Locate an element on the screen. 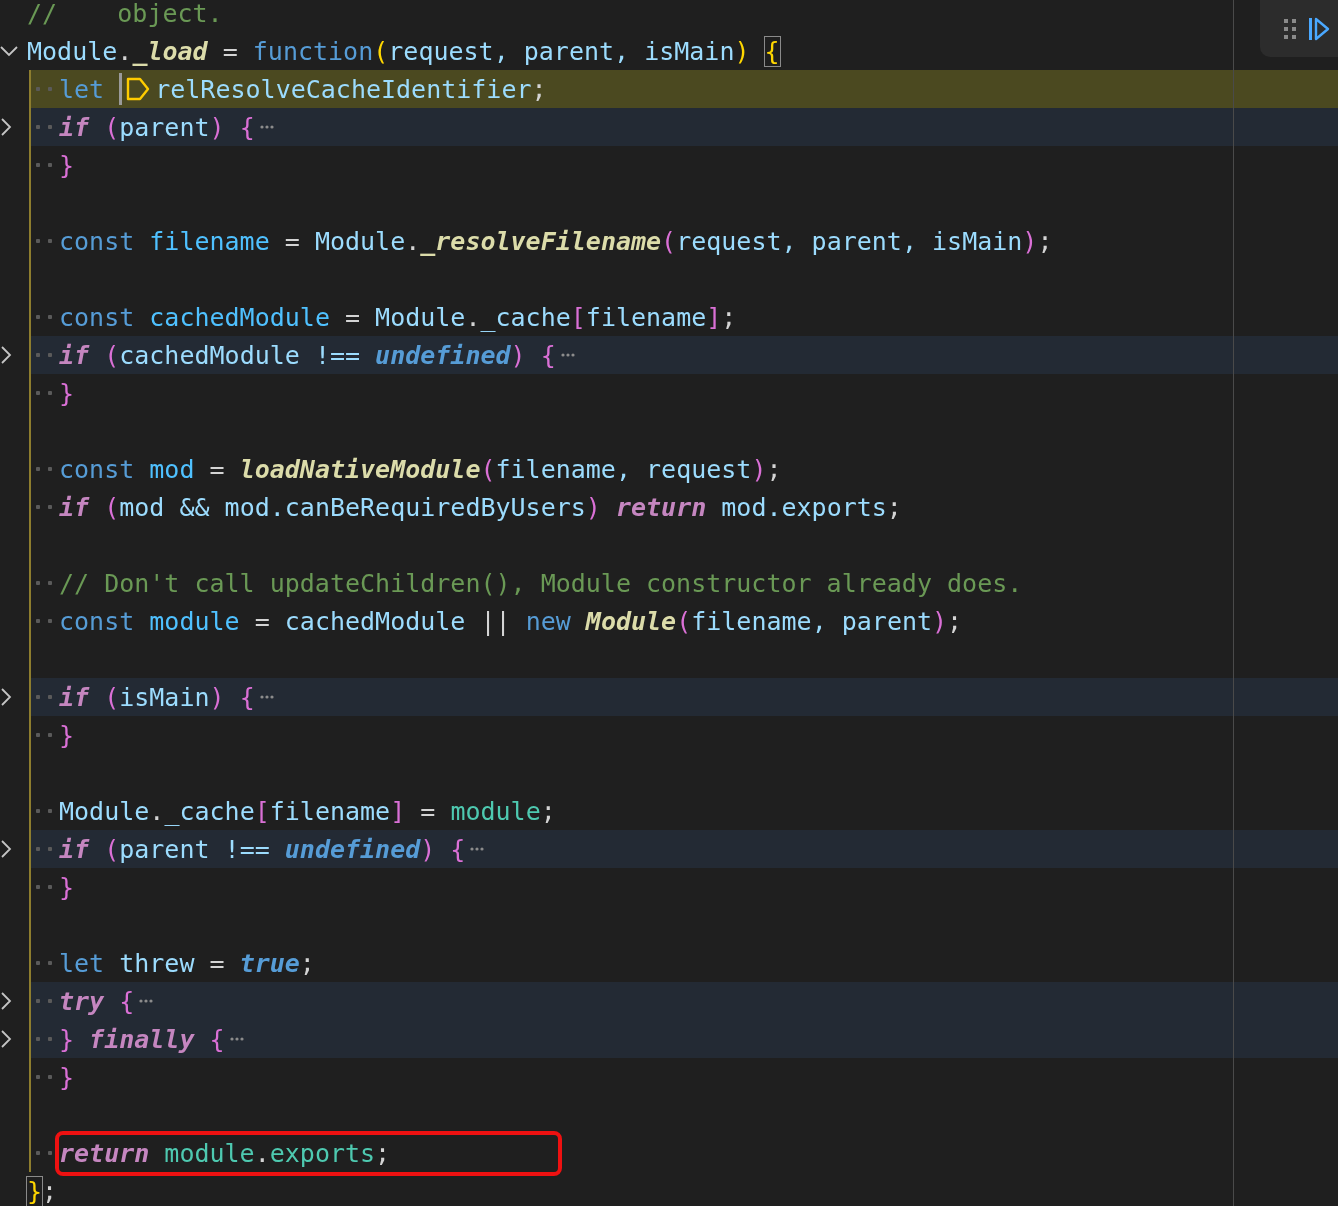  code-token: cachedModule !== is located at coordinates (240, 355).